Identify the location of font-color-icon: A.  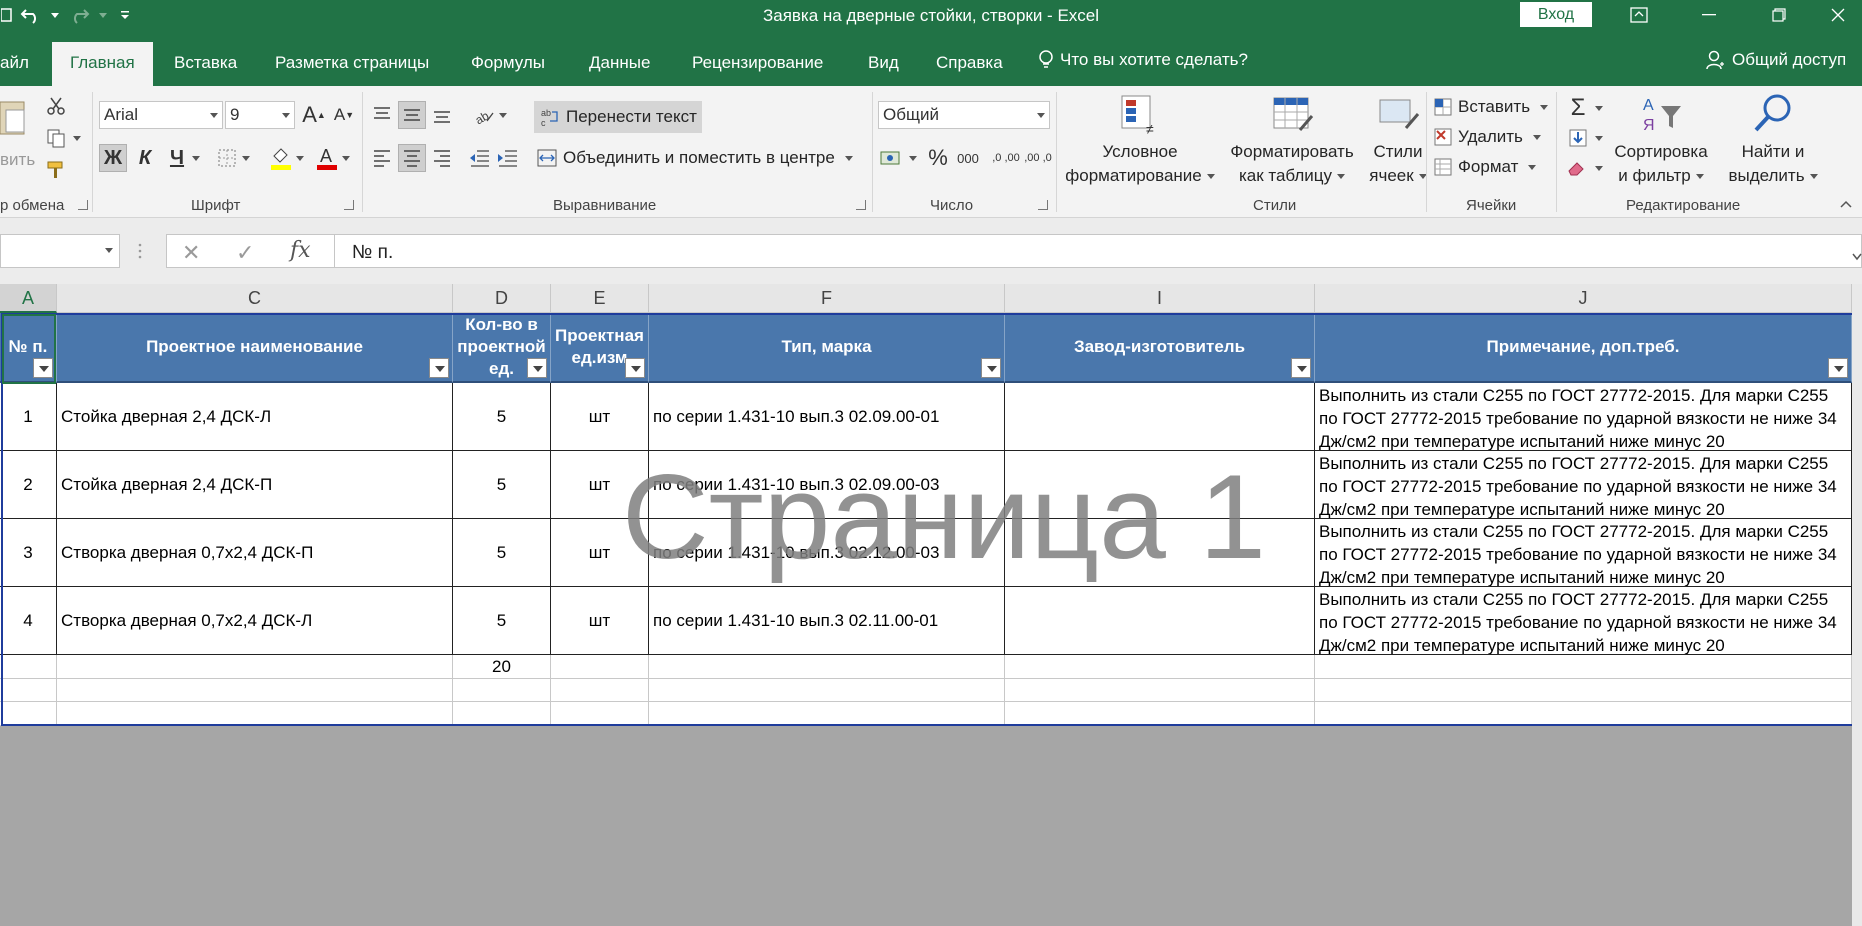
(327, 158).